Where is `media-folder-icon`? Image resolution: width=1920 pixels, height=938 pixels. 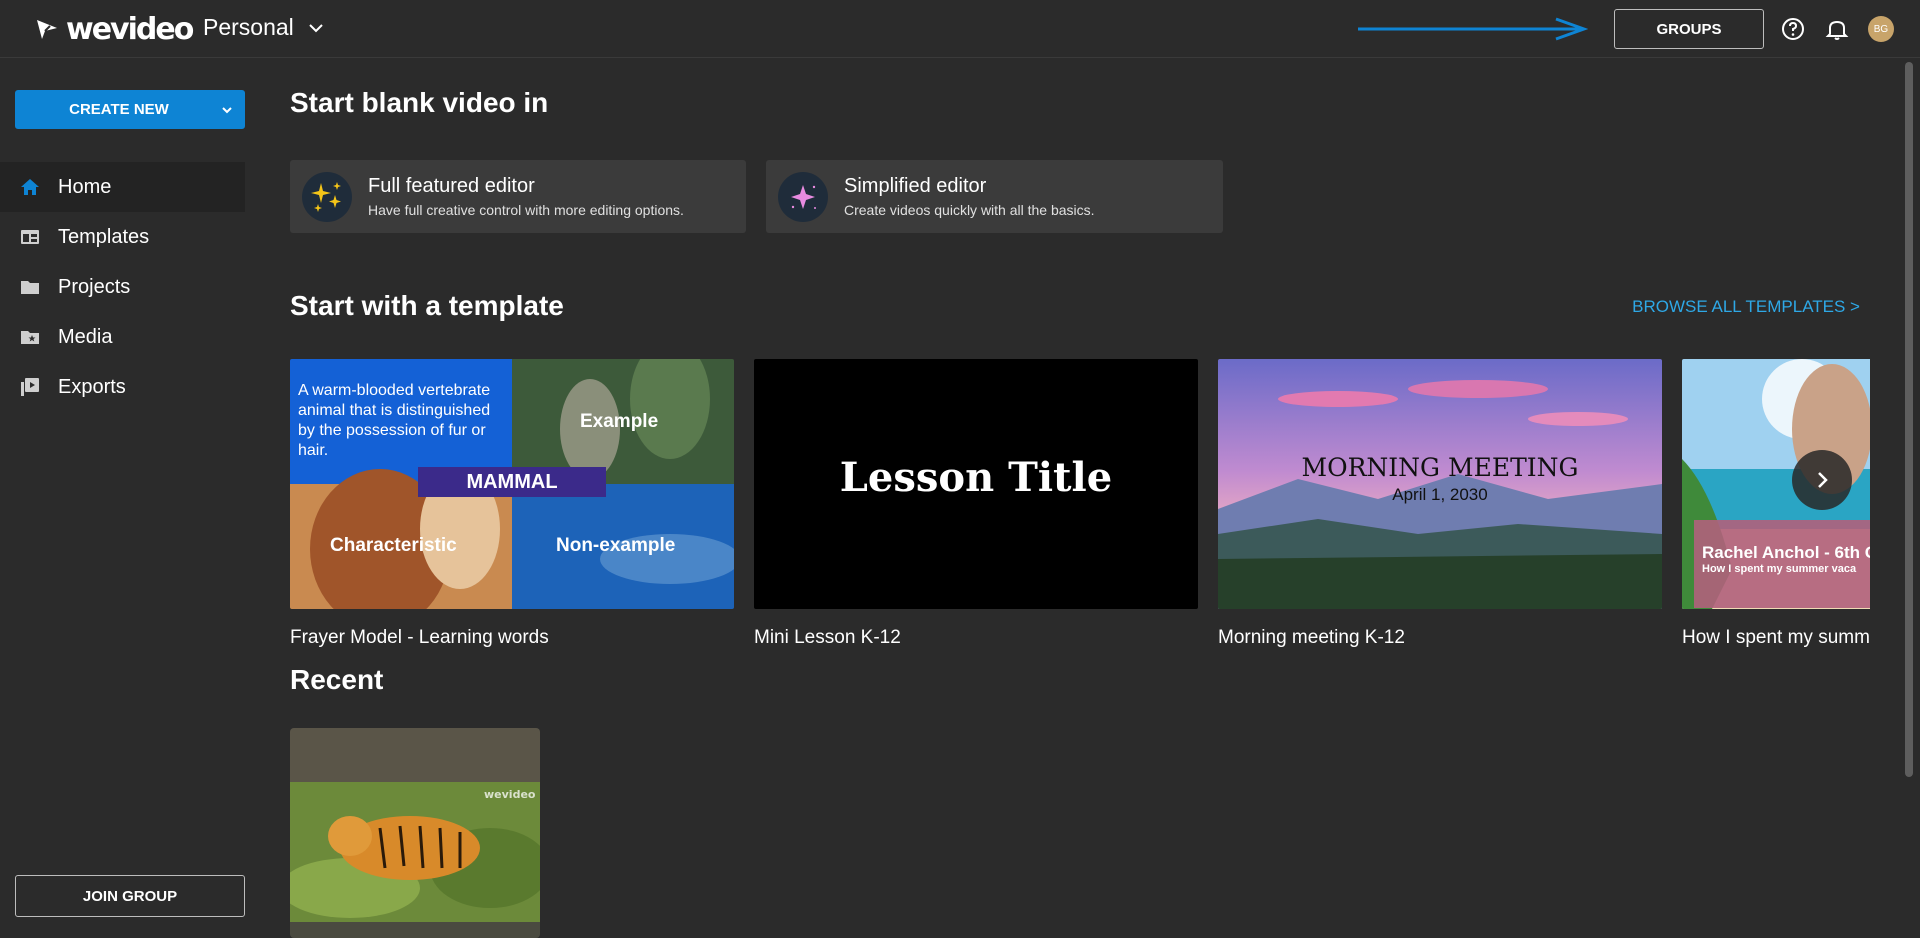
media-folder-icon is located at coordinates (30, 337).